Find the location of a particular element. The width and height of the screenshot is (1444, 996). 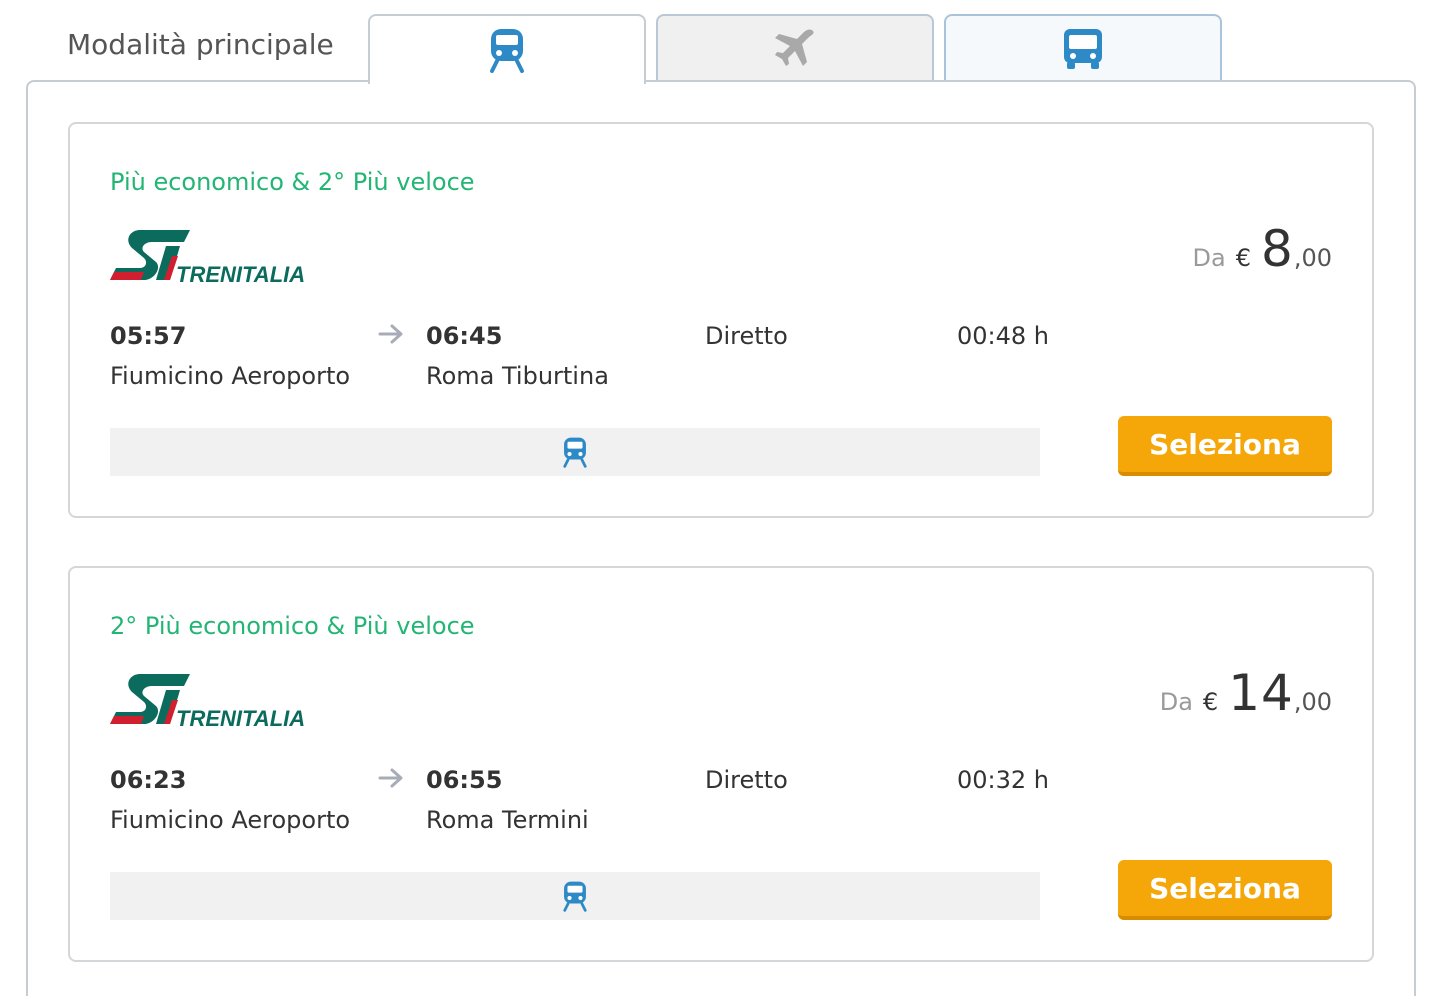

result-tag: 2° Più economico & Più veloce is located at coordinates (292, 626).